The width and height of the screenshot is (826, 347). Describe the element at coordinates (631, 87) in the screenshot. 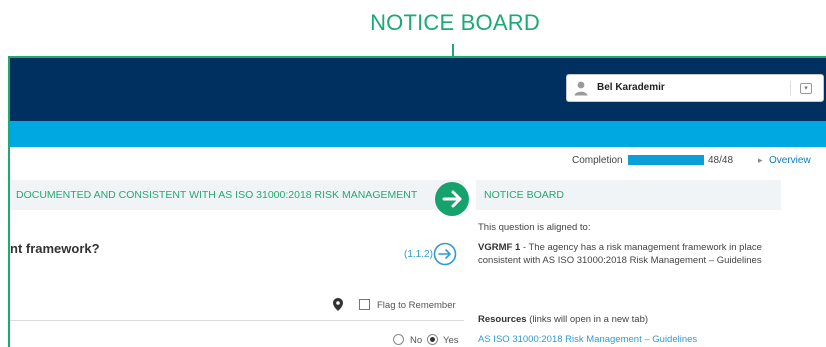

I see `user-name: Bel Karademir` at that location.